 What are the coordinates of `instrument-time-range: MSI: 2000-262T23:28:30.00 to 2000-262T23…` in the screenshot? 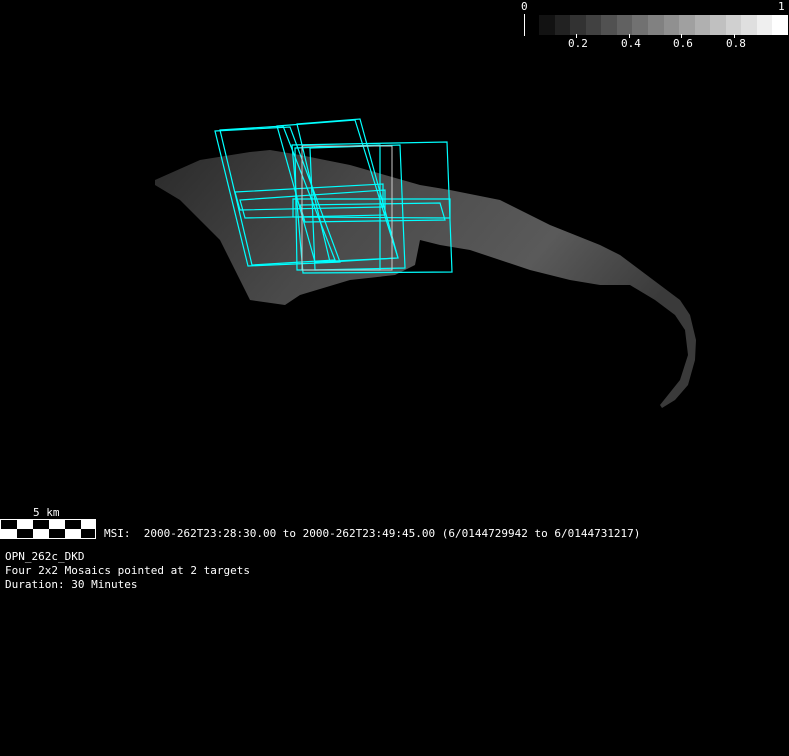 It's located at (372, 533).